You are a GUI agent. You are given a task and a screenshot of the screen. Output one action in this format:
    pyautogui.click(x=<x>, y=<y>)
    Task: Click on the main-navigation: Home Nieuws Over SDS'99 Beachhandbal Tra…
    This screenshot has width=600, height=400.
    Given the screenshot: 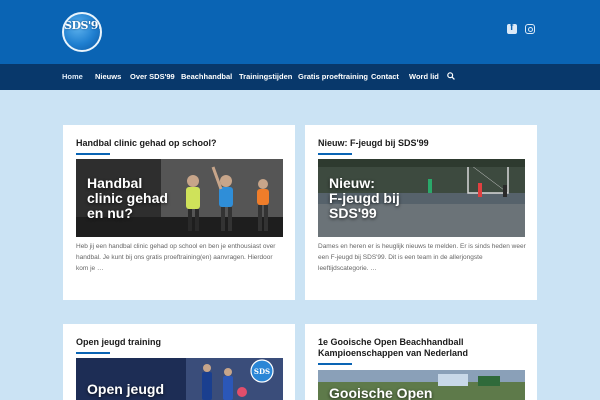 What is the action you would take?
    pyautogui.click(x=300, y=77)
    